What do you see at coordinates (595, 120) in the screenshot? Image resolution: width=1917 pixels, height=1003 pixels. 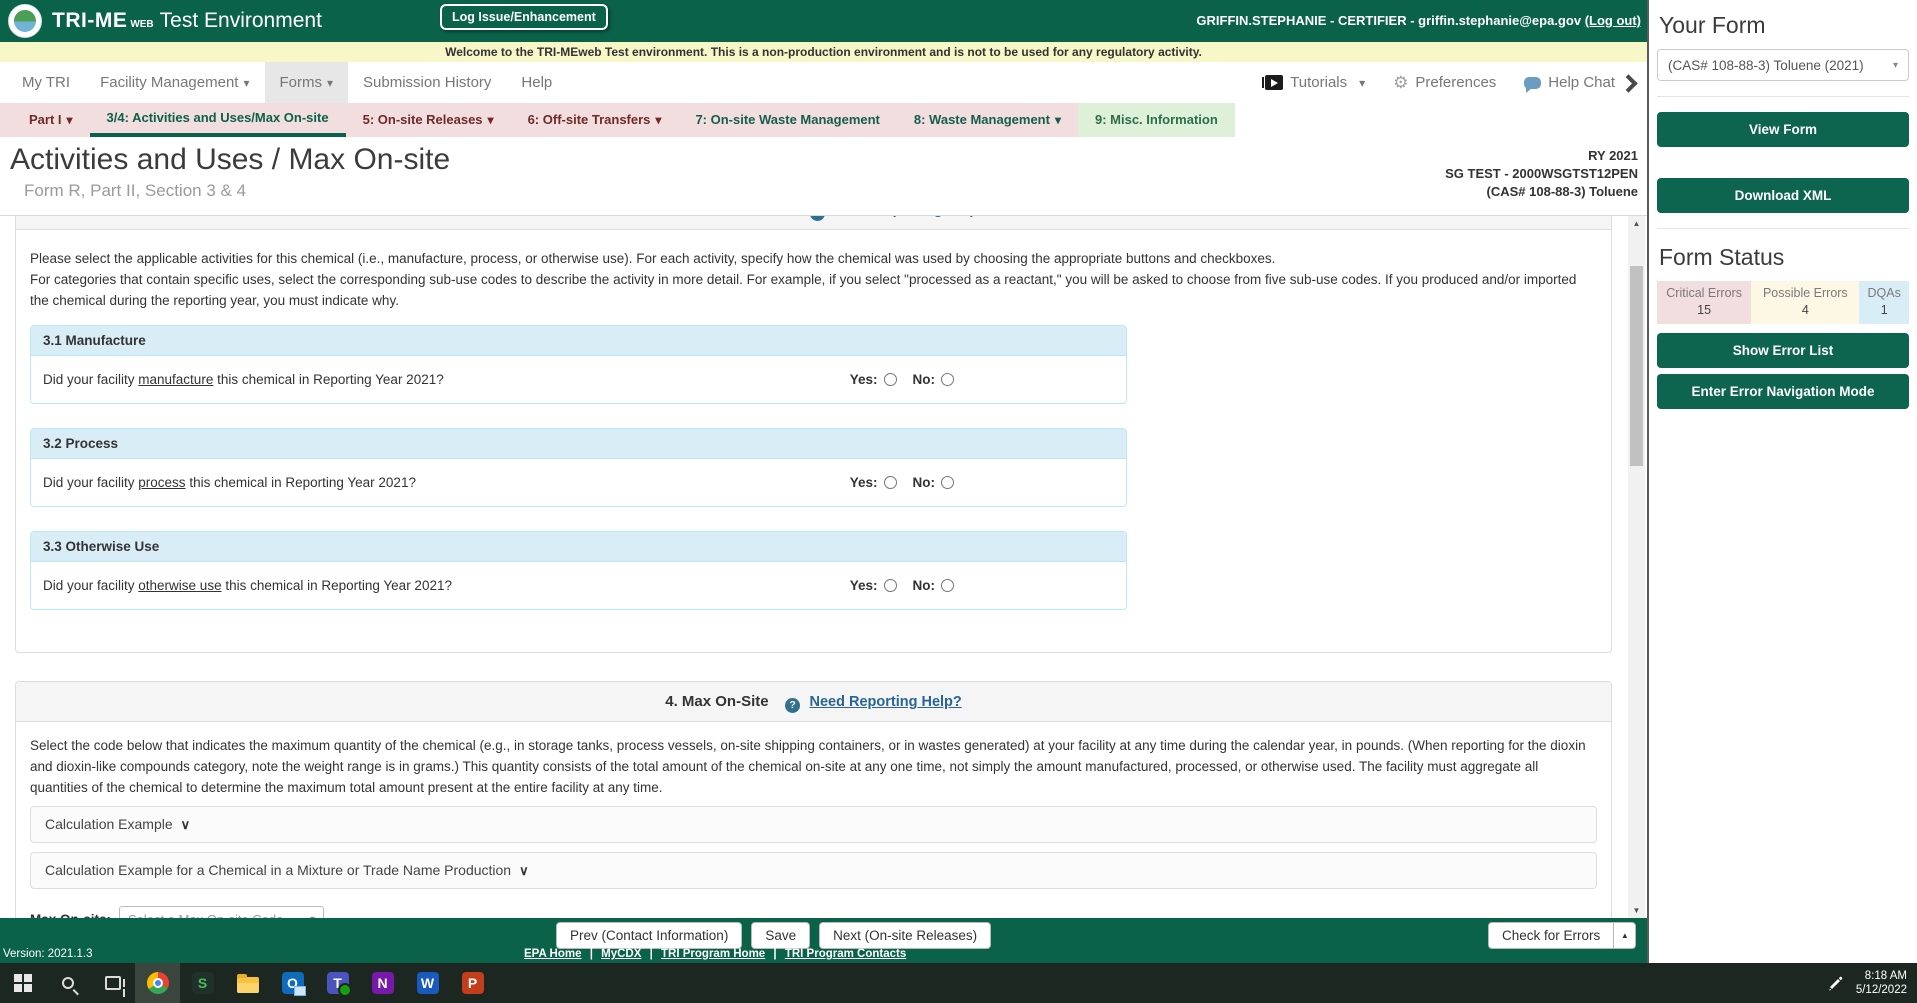 I see `tab-offsite-transfers: 6: Off-site Transfers` at bounding box center [595, 120].